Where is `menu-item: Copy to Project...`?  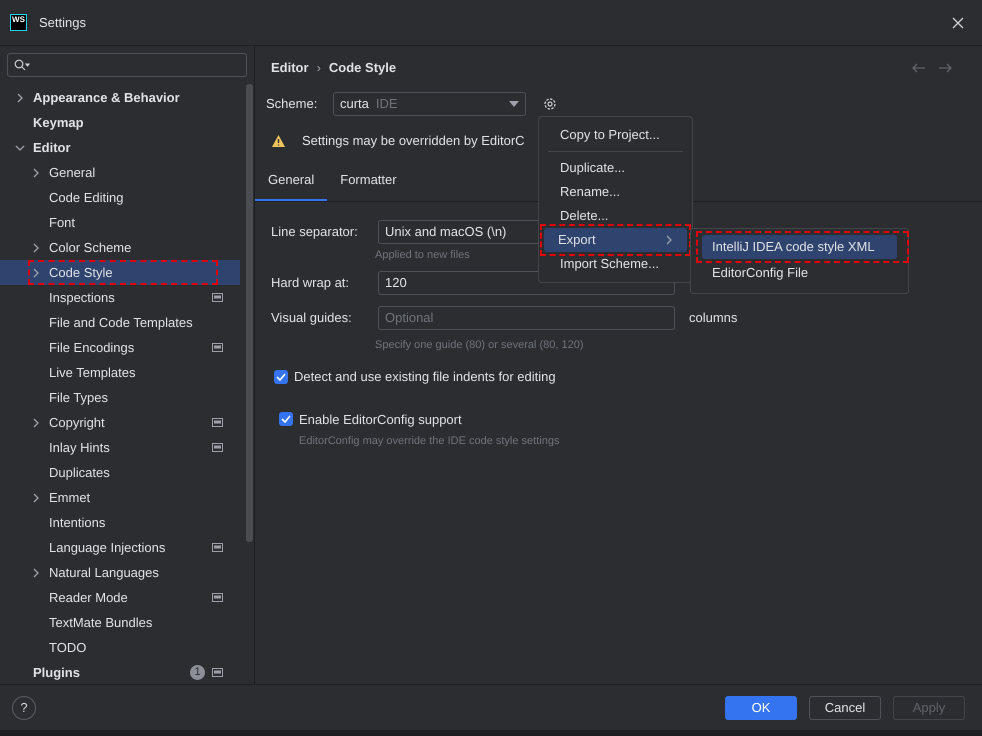
menu-item: Copy to Project... is located at coordinates (615, 135).